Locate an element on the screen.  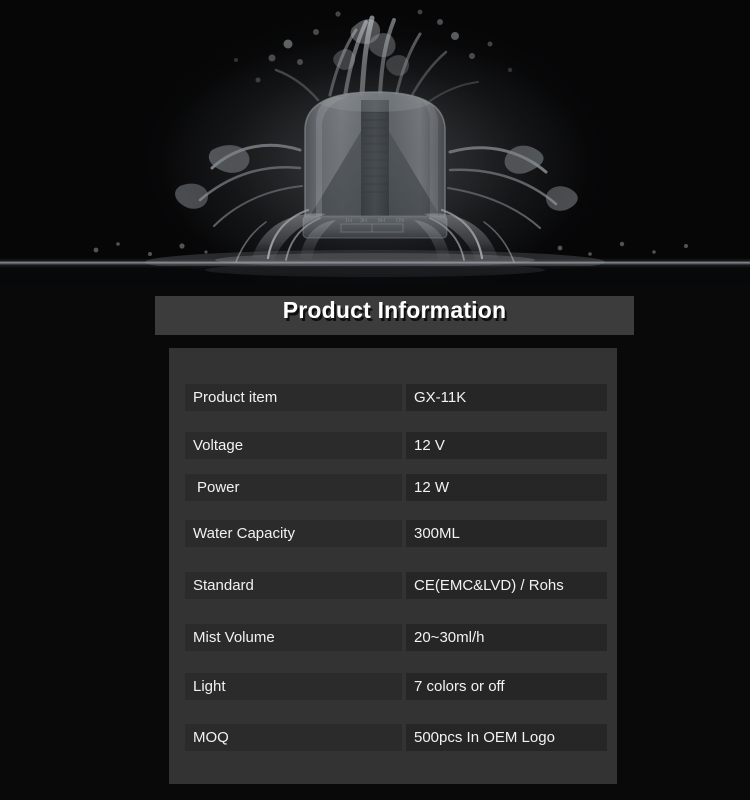
spec-label: MOQ is located at coordinates (293, 737).